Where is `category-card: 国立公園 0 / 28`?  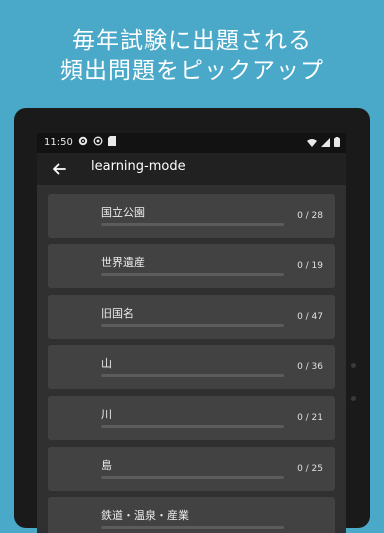 category-card: 国立公園 0 / 28 is located at coordinates (191, 216).